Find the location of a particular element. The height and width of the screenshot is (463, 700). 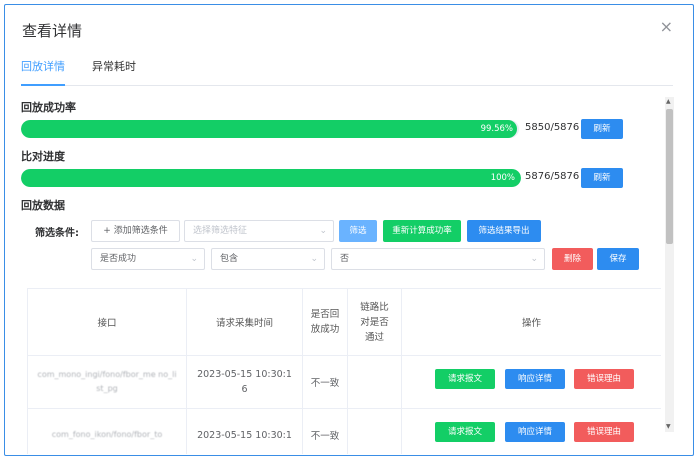

progress-percent: 99.56% is located at coordinates (496, 129).